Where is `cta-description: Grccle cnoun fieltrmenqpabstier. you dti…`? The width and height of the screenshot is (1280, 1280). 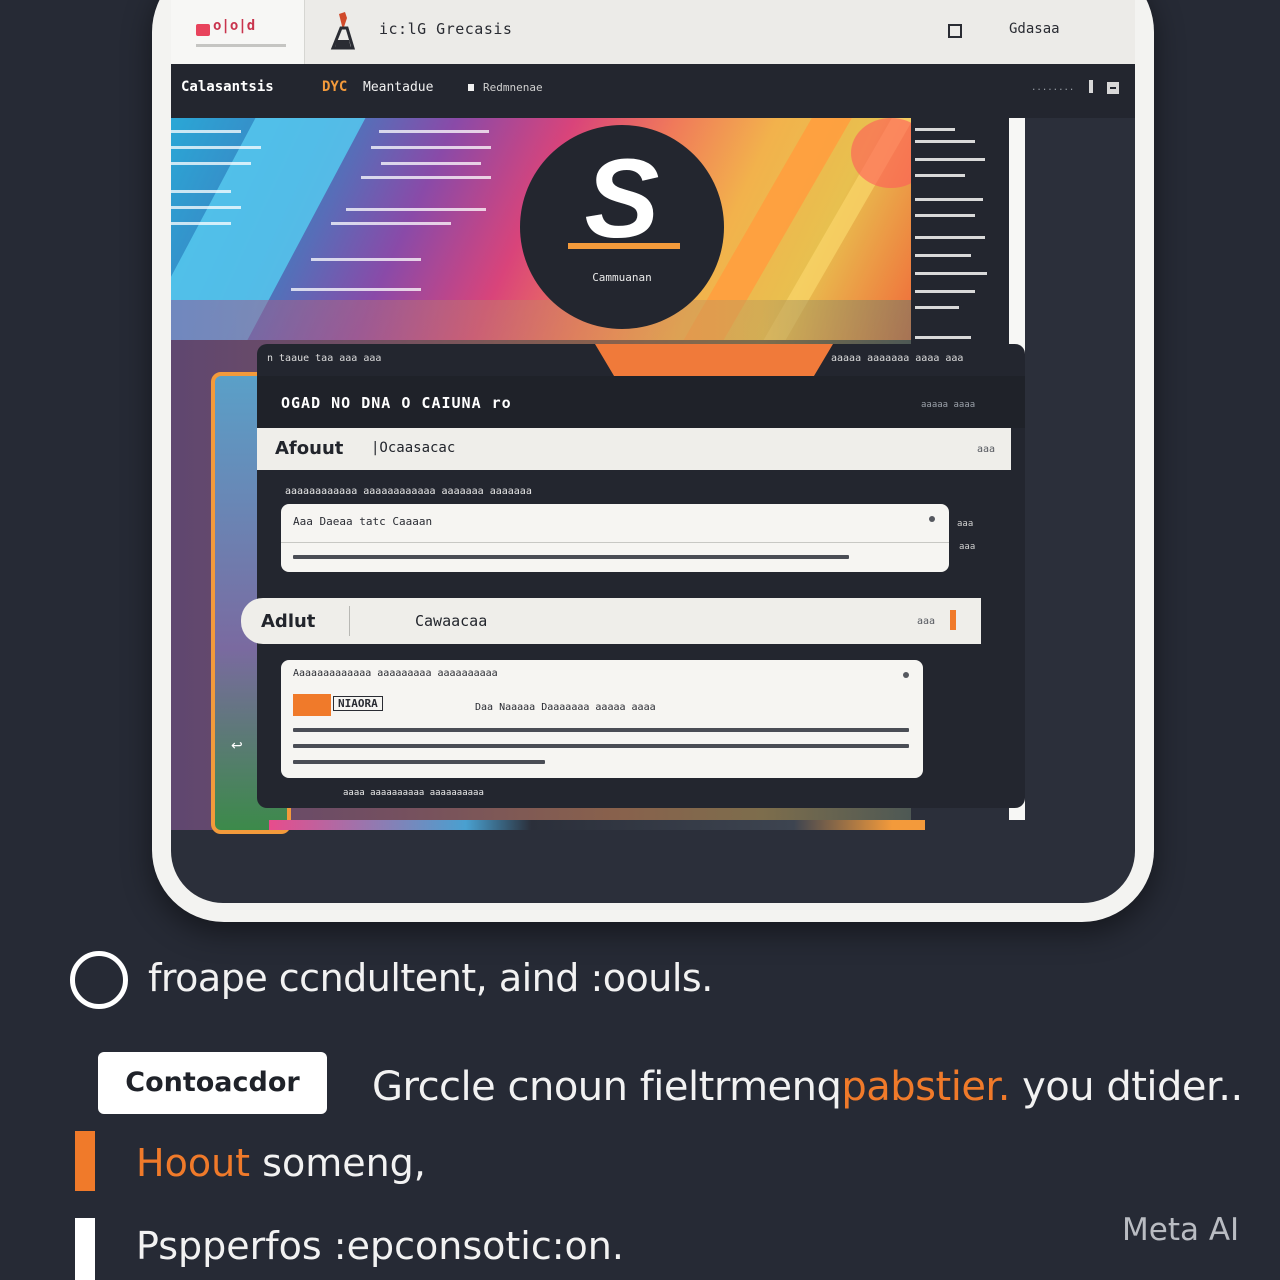
cta-description: Grccle cnoun fieltrmenqpabstier. you dti… is located at coordinates (807, 1087).